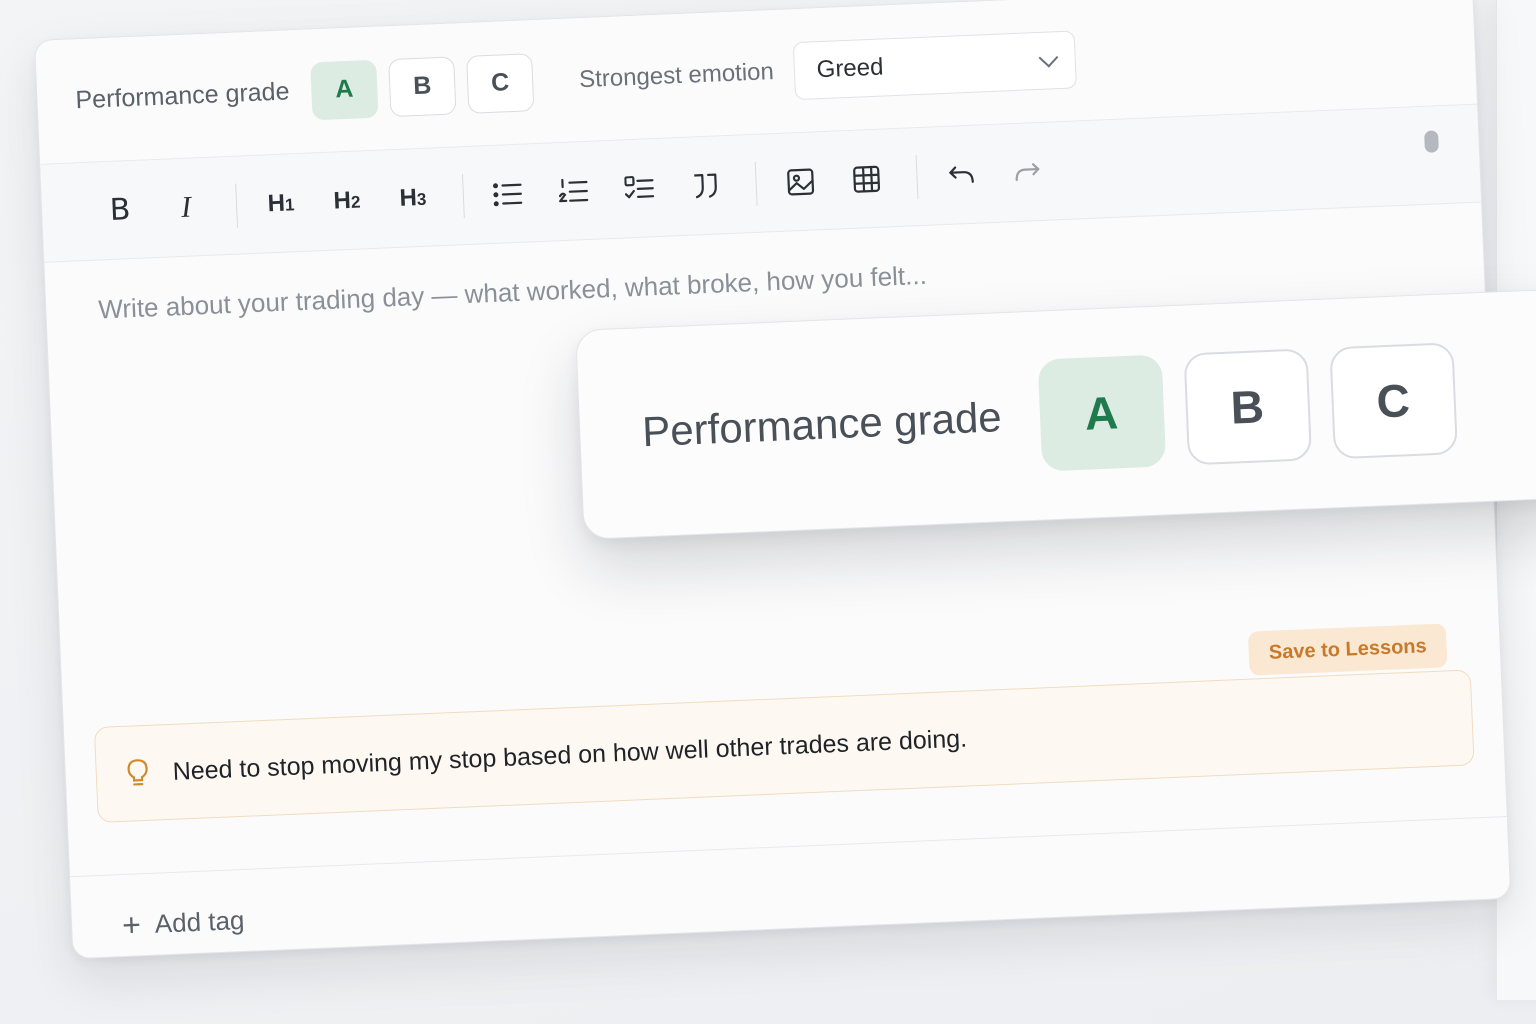 The image size is (1536, 1024). I want to click on add-tag-label: Add tag, so click(199, 921).